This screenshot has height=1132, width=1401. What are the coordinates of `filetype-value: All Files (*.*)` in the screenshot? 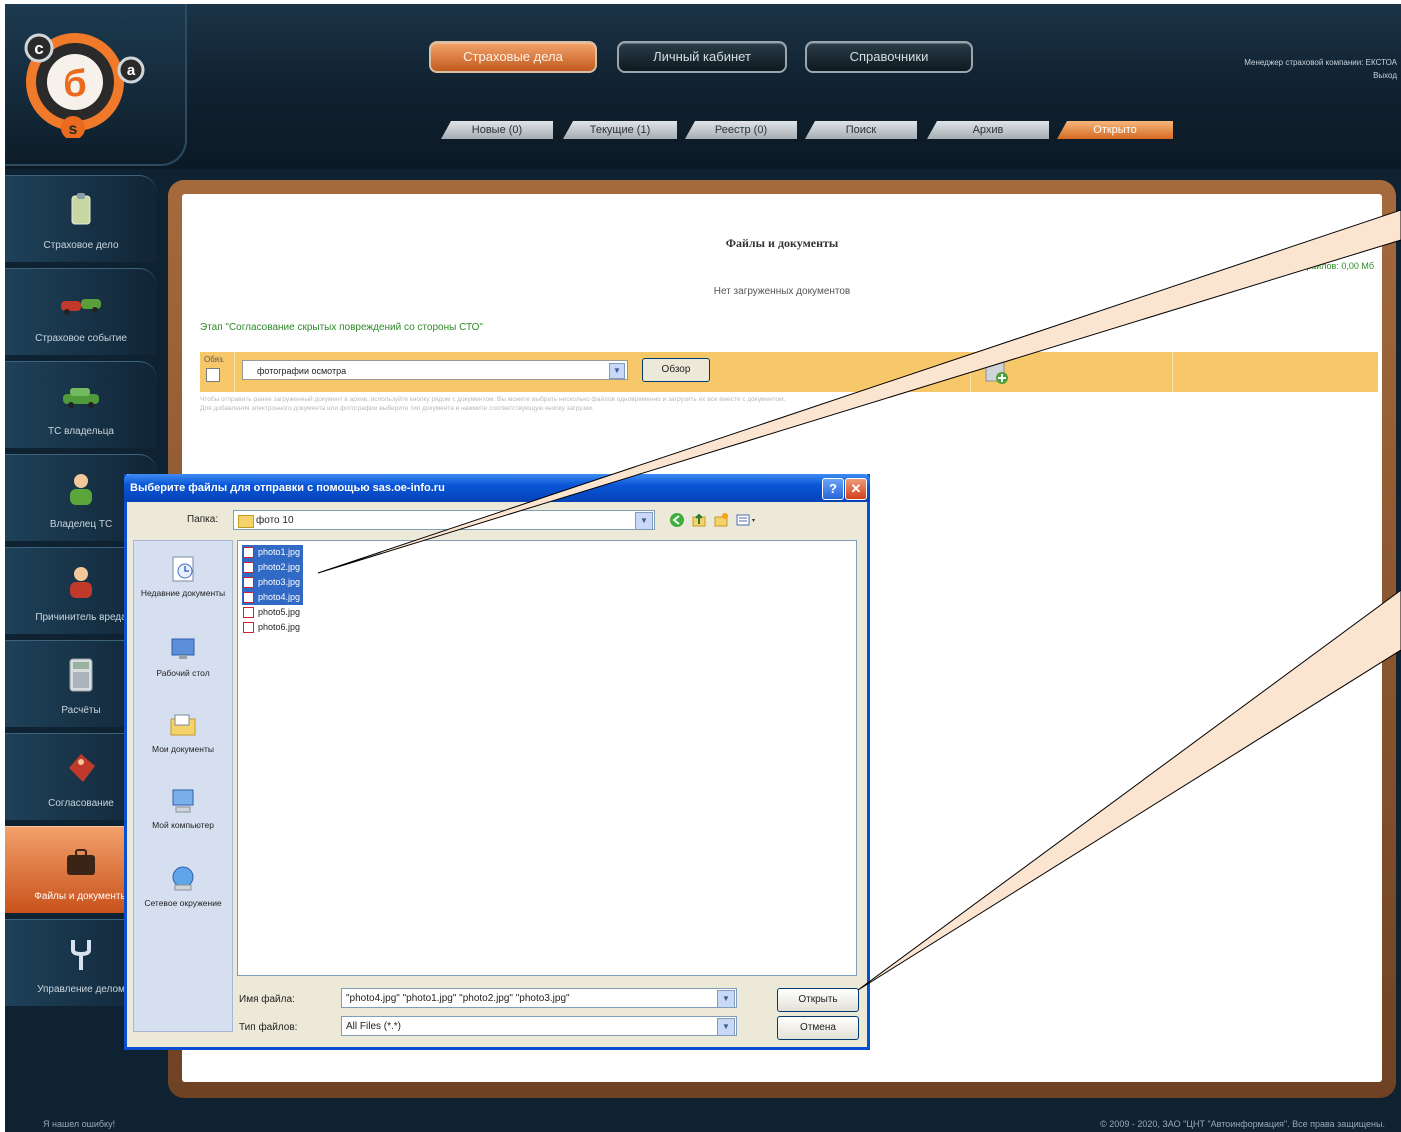 It's located at (374, 1026).